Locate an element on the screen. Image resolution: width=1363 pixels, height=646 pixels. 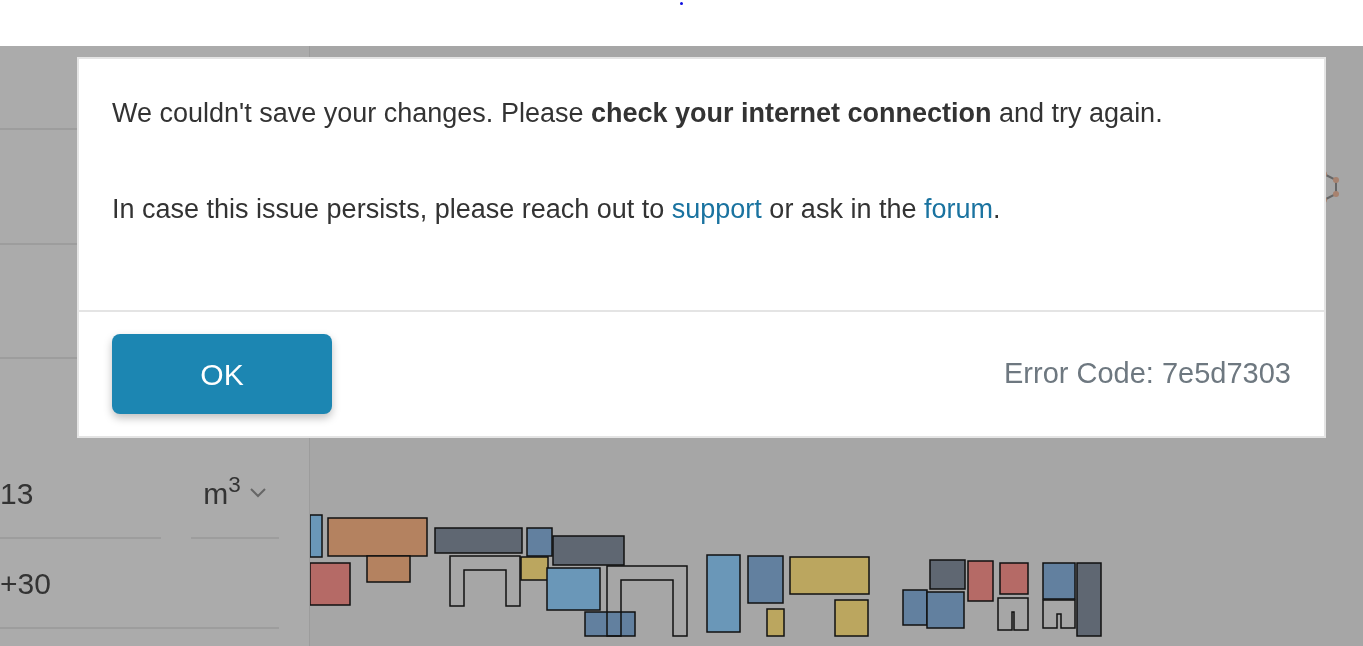
help-text: In case this issue persists, please reach out to support or ask in the forum. is located at coordinates (557, 209).